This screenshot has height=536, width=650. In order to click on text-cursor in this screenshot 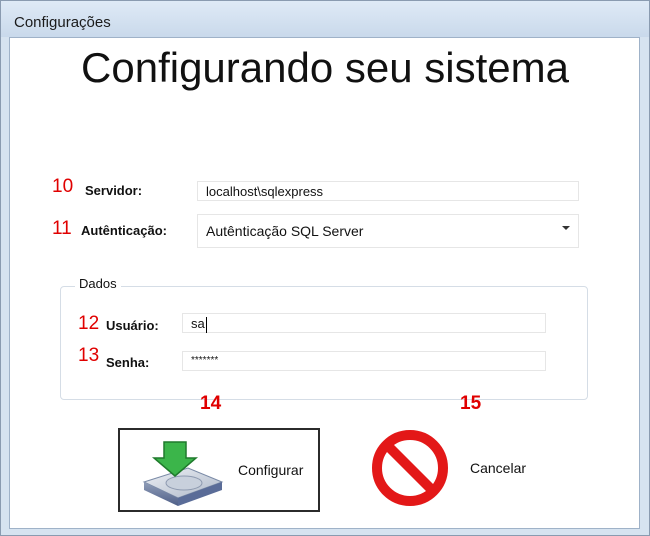, I will do `click(206, 324)`.